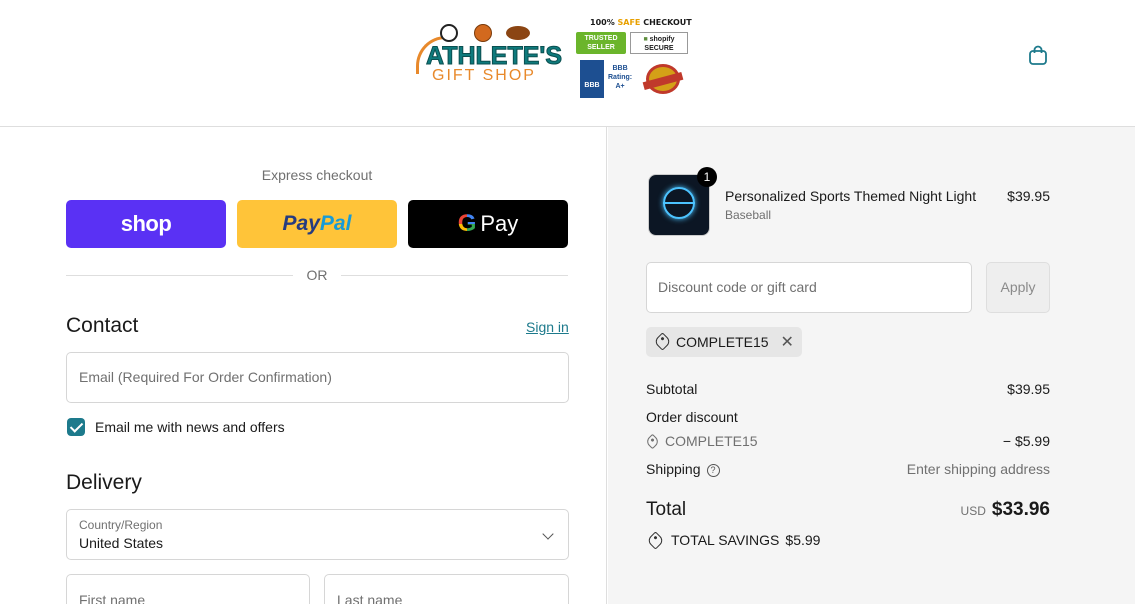 The image size is (1135, 604). What do you see at coordinates (629, 22) in the screenshot?
I see `safe-checkout-safe: SAFE` at bounding box center [629, 22].